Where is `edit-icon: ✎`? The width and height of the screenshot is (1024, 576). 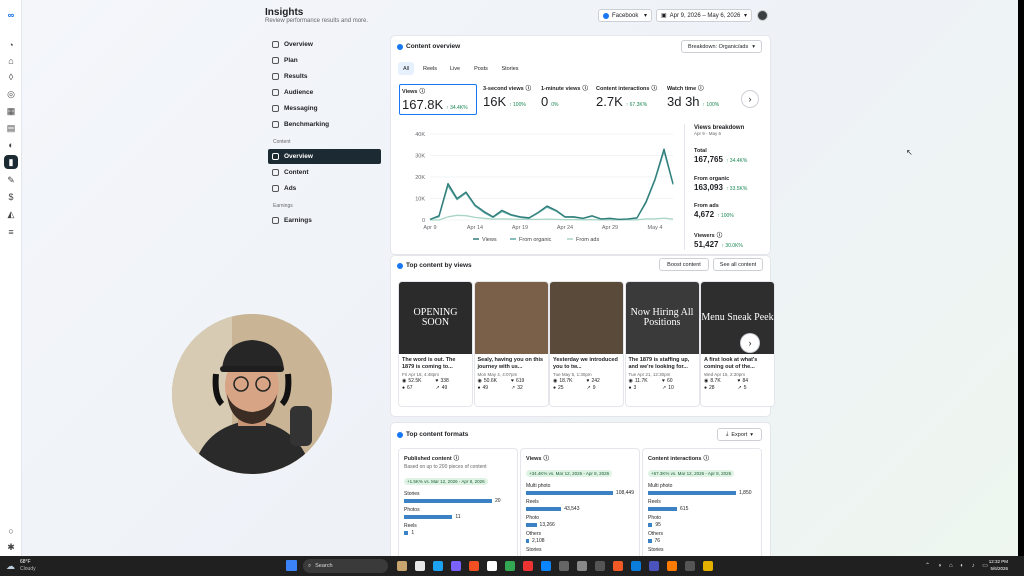
edit-icon: ✎ is located at coordinates (11, 180).